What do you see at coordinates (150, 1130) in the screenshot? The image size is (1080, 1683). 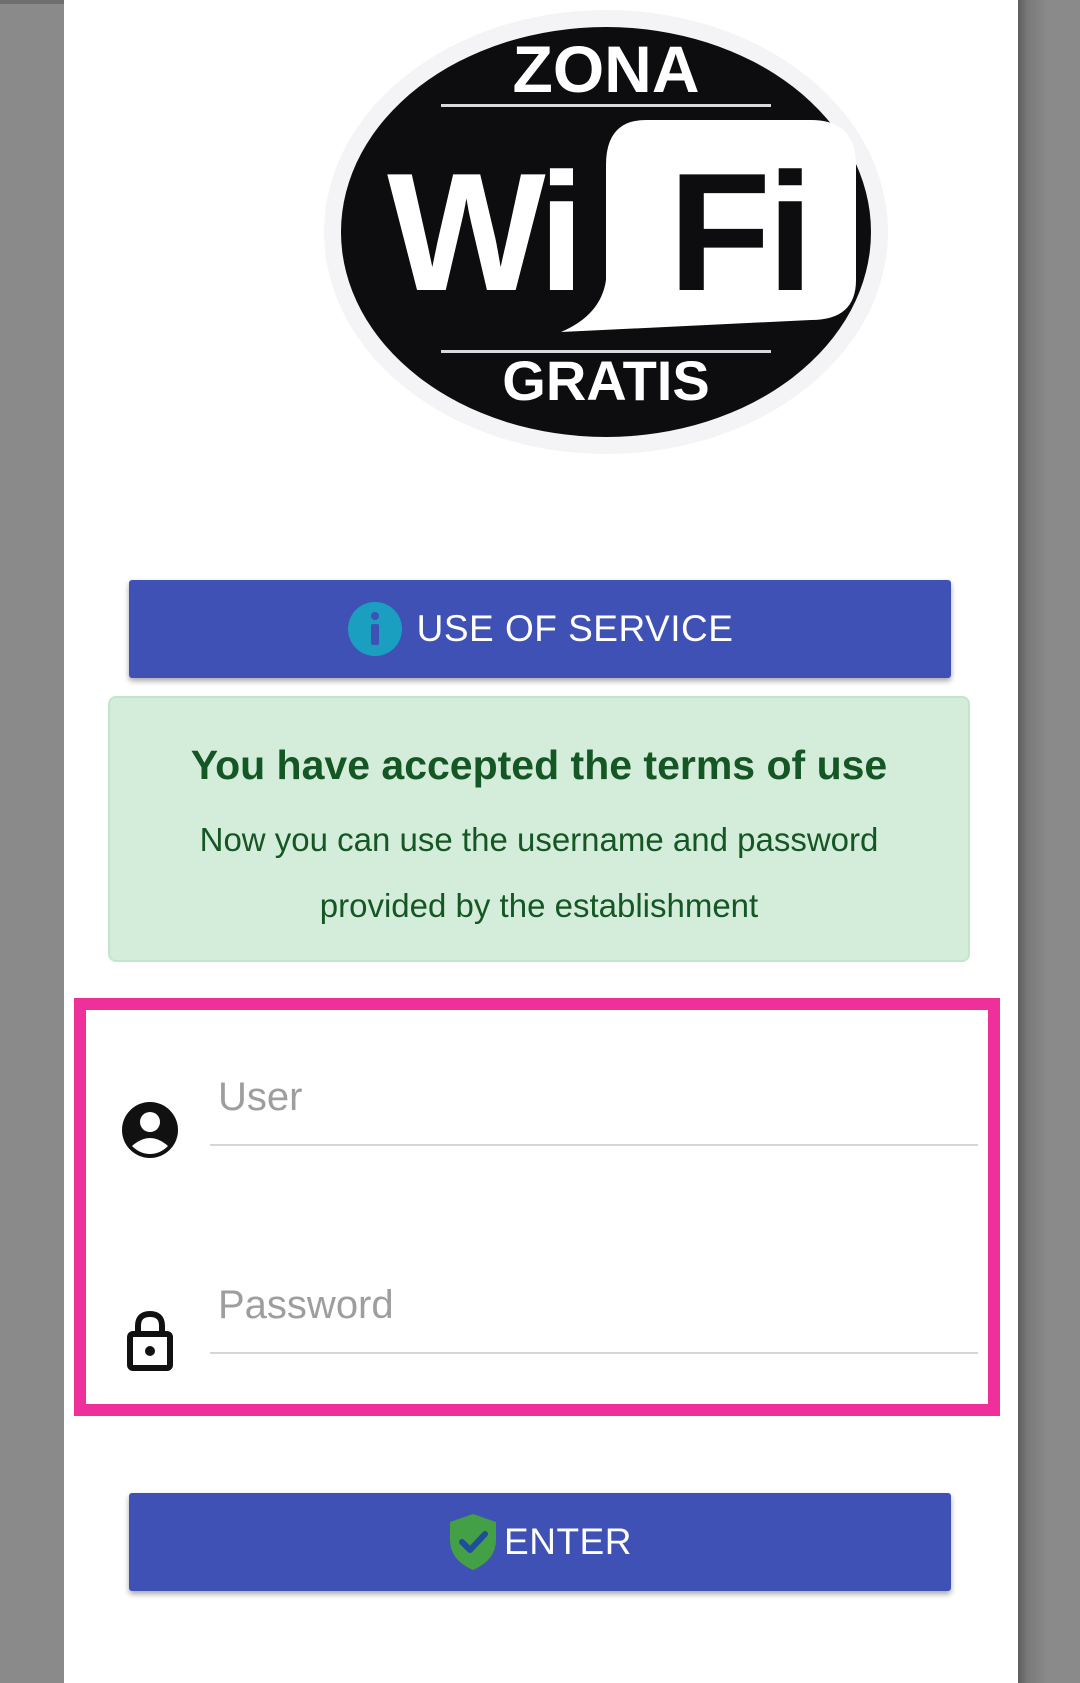 I see `account-circle-icon` at bounding box center [150, 1130].